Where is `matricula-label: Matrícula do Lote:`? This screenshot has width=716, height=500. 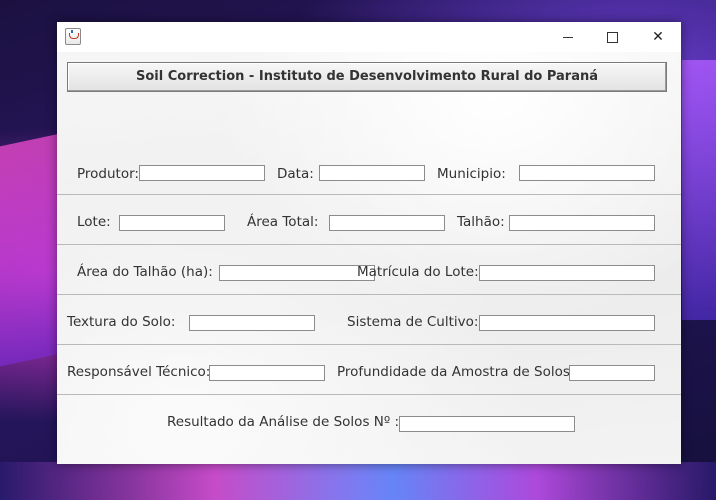
matricula-label: Matrícula do Lote: is located at coordinates (418, 272).